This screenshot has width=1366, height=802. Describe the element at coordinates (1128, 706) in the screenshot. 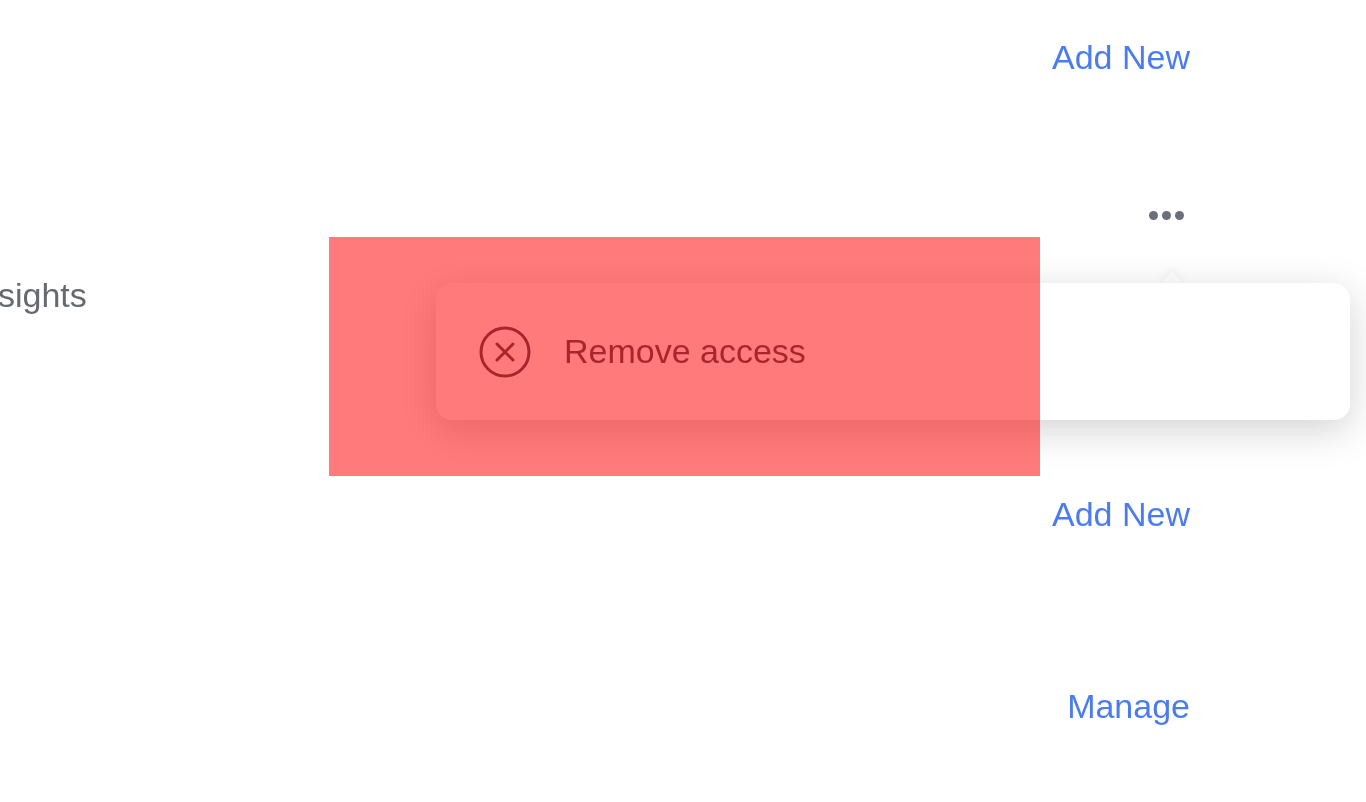

I see `link: Manage` at that location.